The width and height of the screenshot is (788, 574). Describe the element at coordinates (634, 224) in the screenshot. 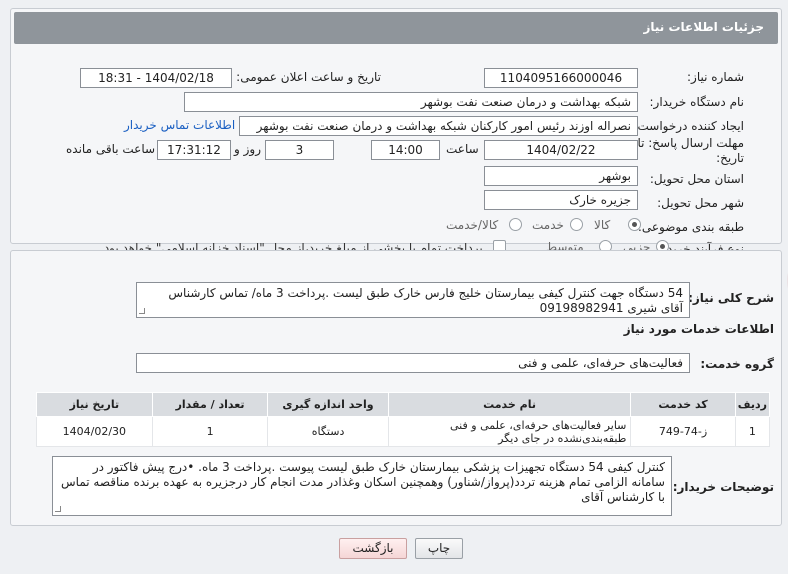

I see `category-radio-goods` at that location.